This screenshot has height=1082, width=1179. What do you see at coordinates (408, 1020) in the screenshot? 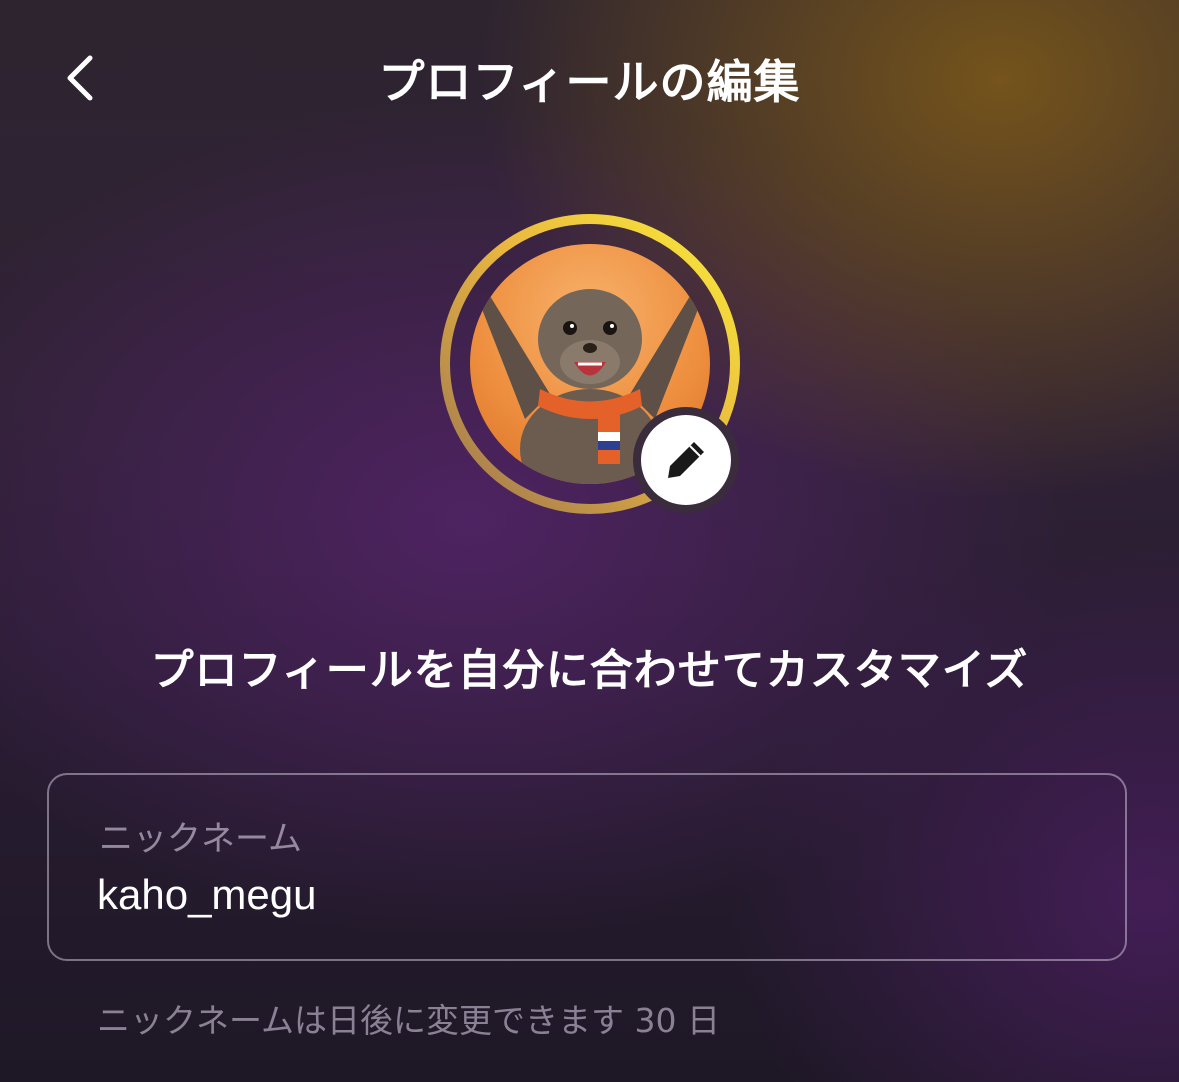
I see `nickname-helper-text: ニックネームは日後に変更できます 30 日` at bounding box center [408, 1020].